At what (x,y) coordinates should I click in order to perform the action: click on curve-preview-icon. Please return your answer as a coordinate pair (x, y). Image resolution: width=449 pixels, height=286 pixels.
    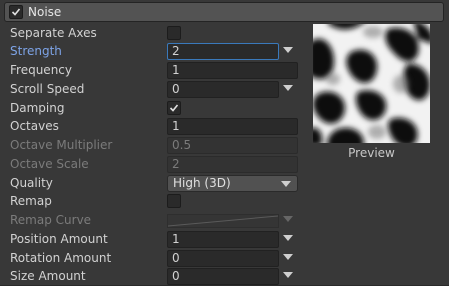
    Looking at the image, I should click on (223, 221).